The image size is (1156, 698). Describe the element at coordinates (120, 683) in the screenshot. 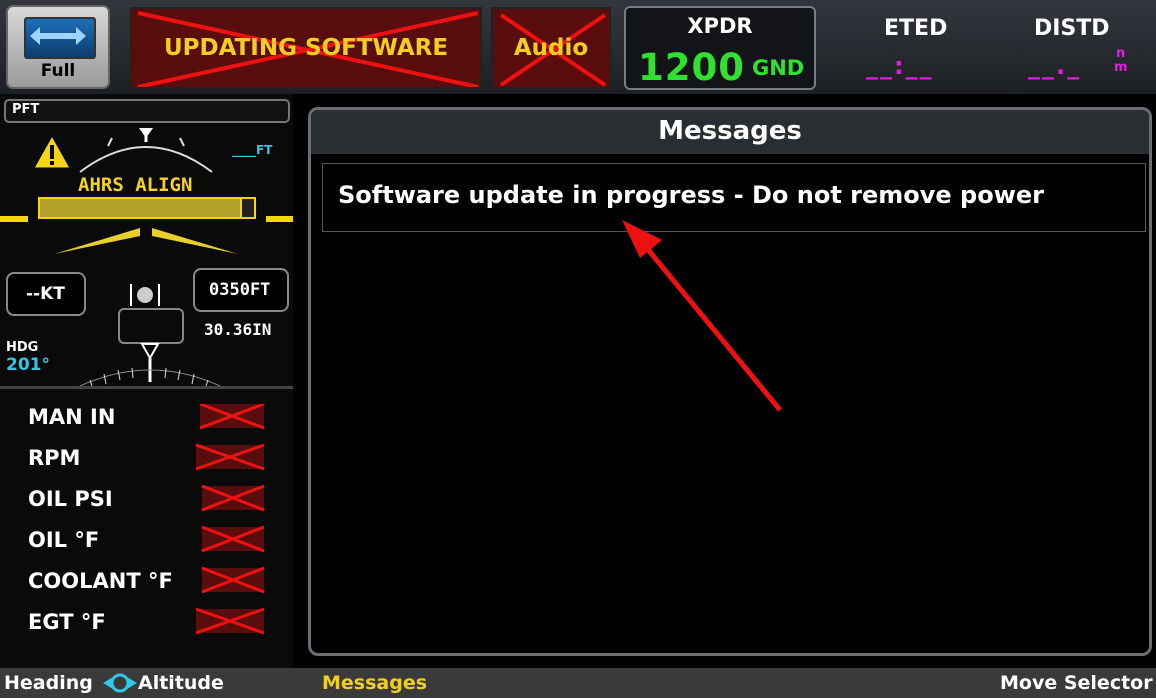

I see `sync-icon` at that location.